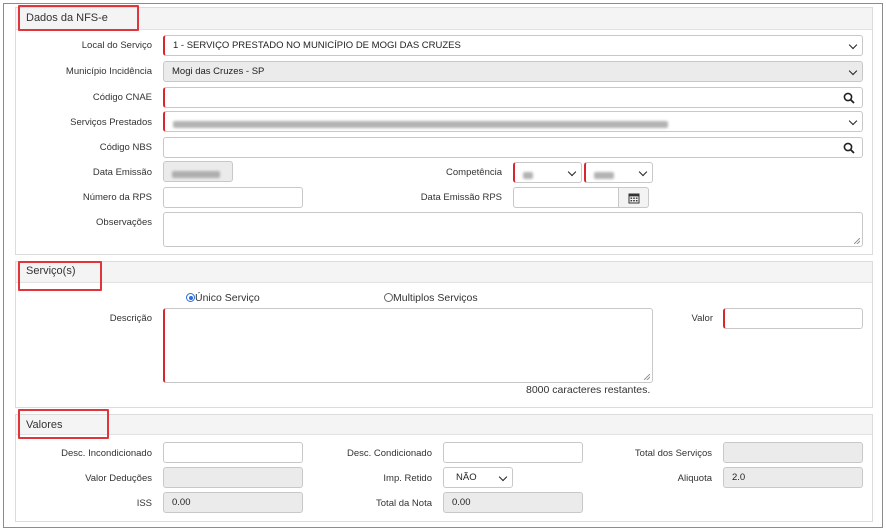  I want to click on valor-label: Valor, so click(702, 318).